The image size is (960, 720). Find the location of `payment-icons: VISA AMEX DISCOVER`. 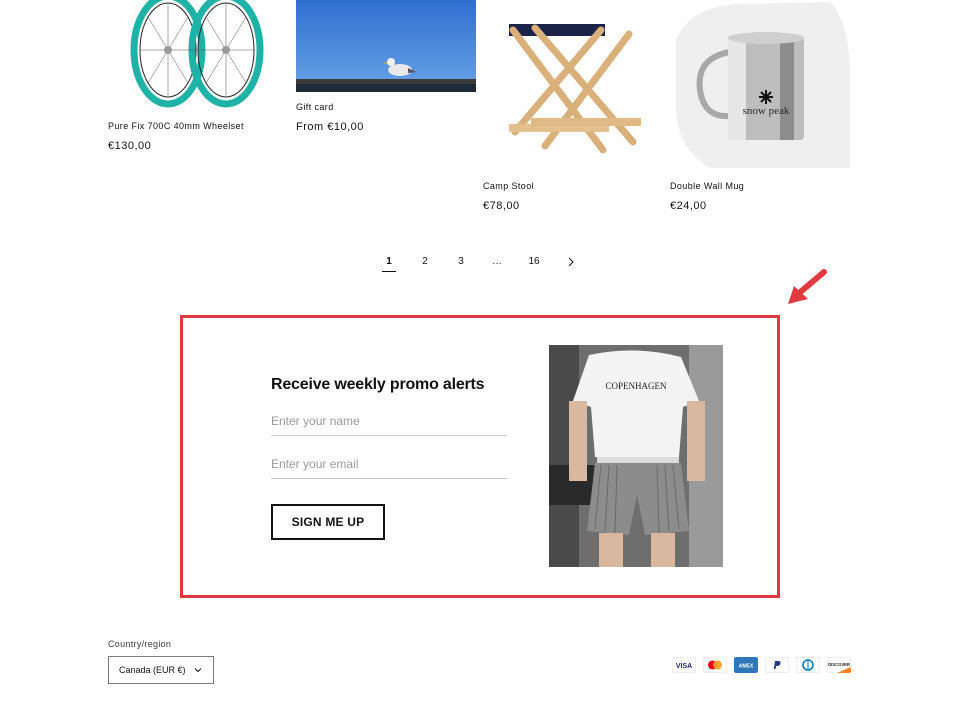

payment-icons: VISA AMEX DISCOVER is located at coordinates (761, 666).